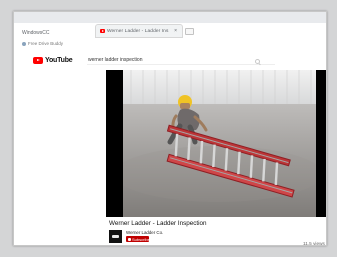 This screenshot has height=257, width=337. I want to click on search-input: werner ladder inspection, so click(181, 60).